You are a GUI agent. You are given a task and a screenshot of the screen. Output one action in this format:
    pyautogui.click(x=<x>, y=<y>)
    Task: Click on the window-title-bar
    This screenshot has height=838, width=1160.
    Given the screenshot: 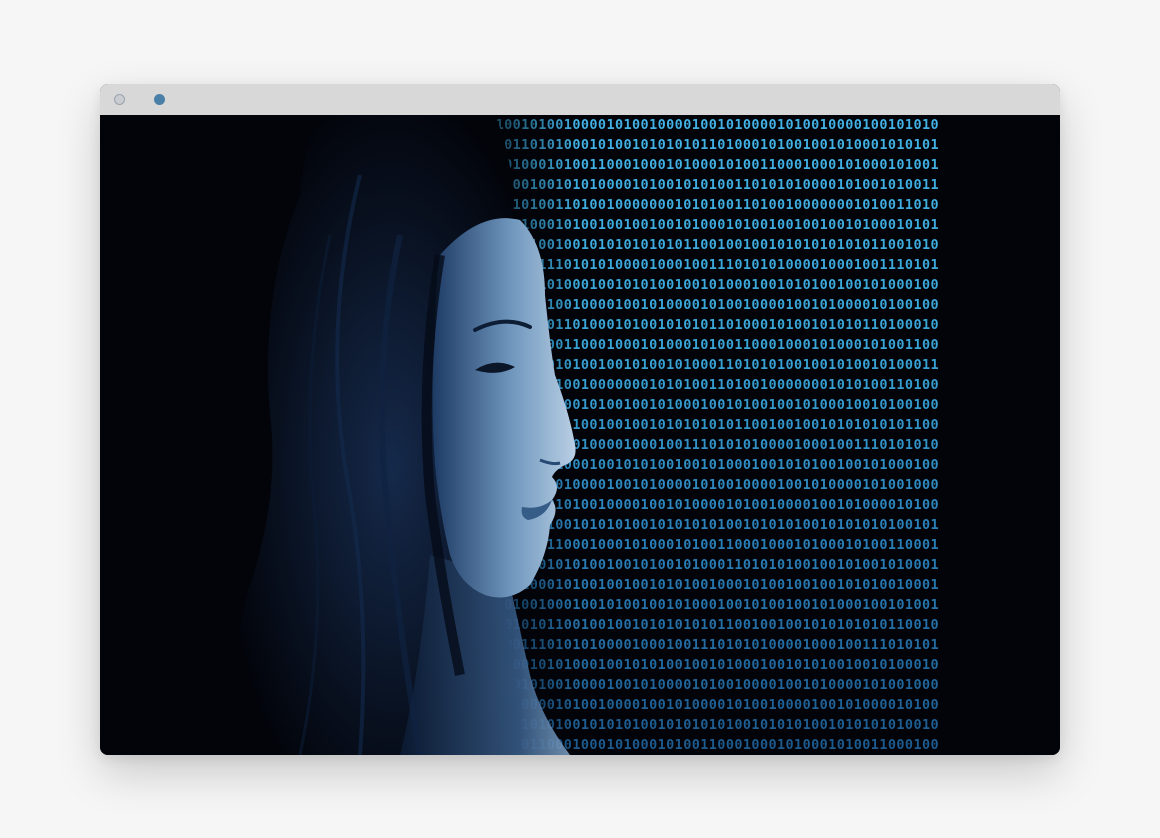 What is the action you would take?
    pyautogui.click(x=580, y=99)
    